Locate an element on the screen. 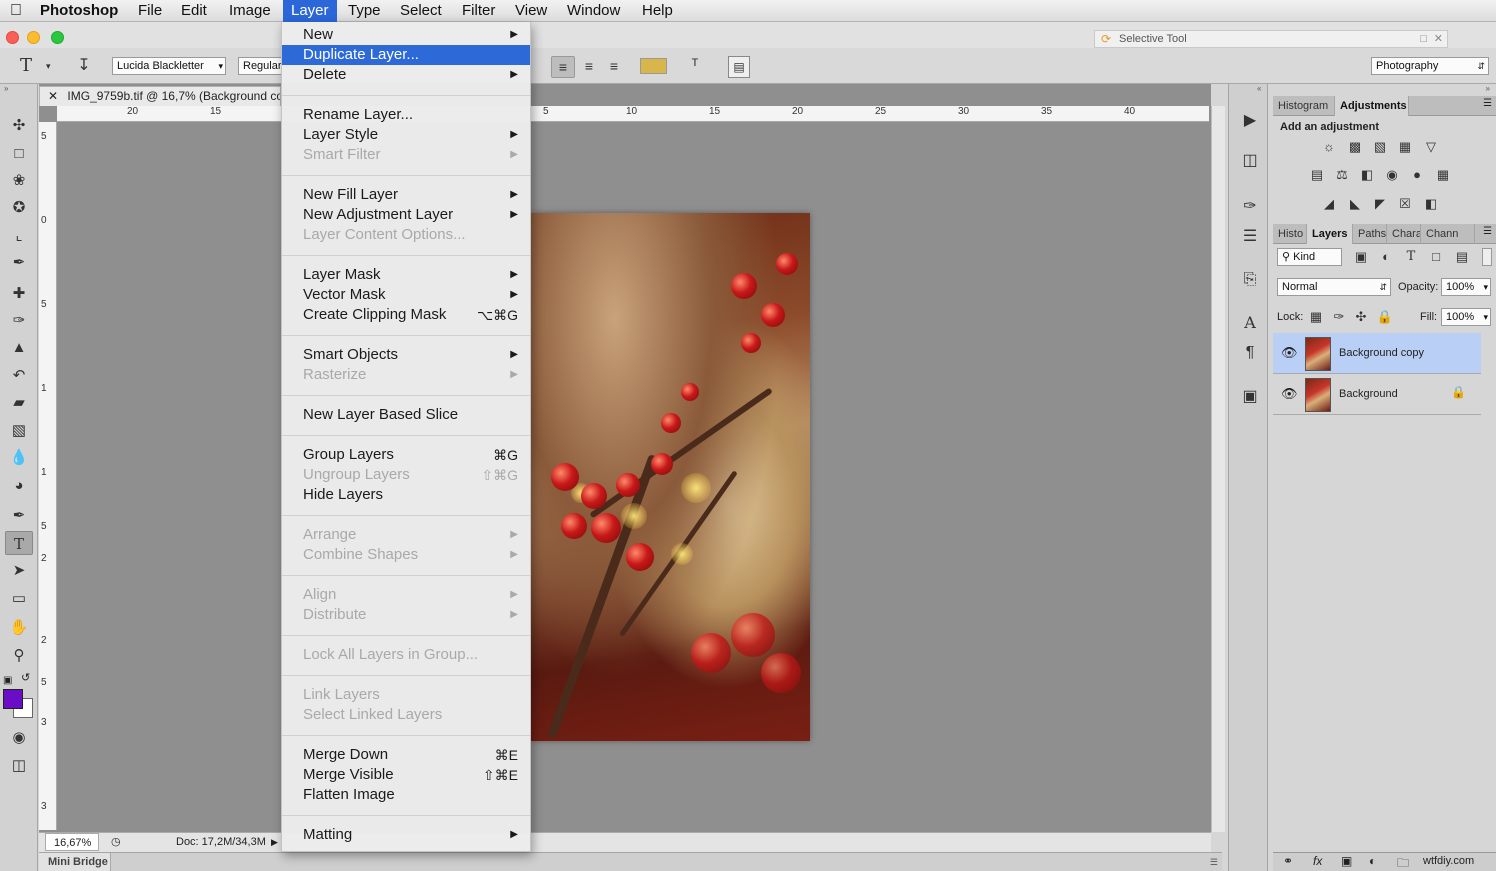 The height and width of the screenshot is (871, 1496). menu-item-distribute: Distribute▶ is located at coordinates (406, 615).